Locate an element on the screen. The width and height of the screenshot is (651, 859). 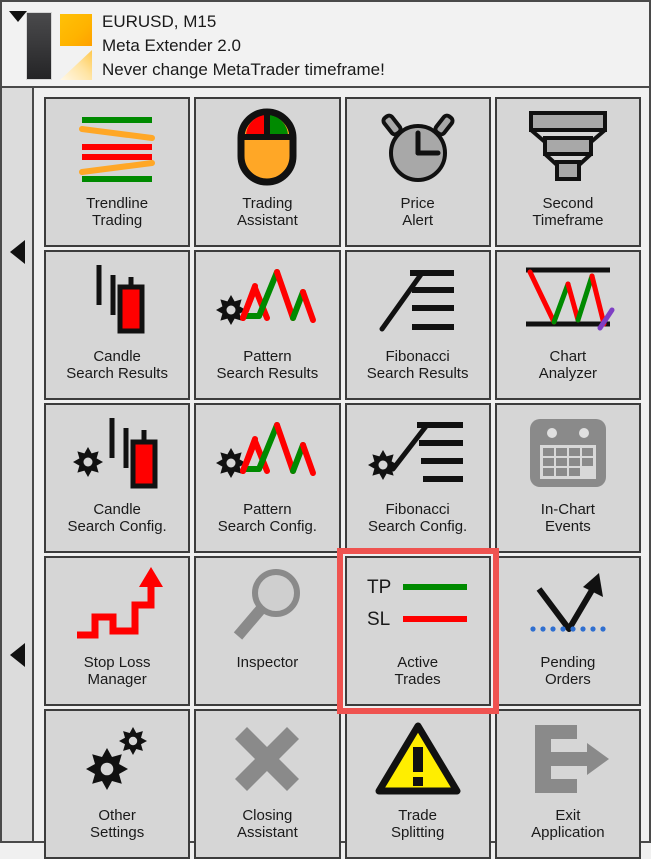
tile-other-settings: Other Settings is located at coordinates (117, 784).